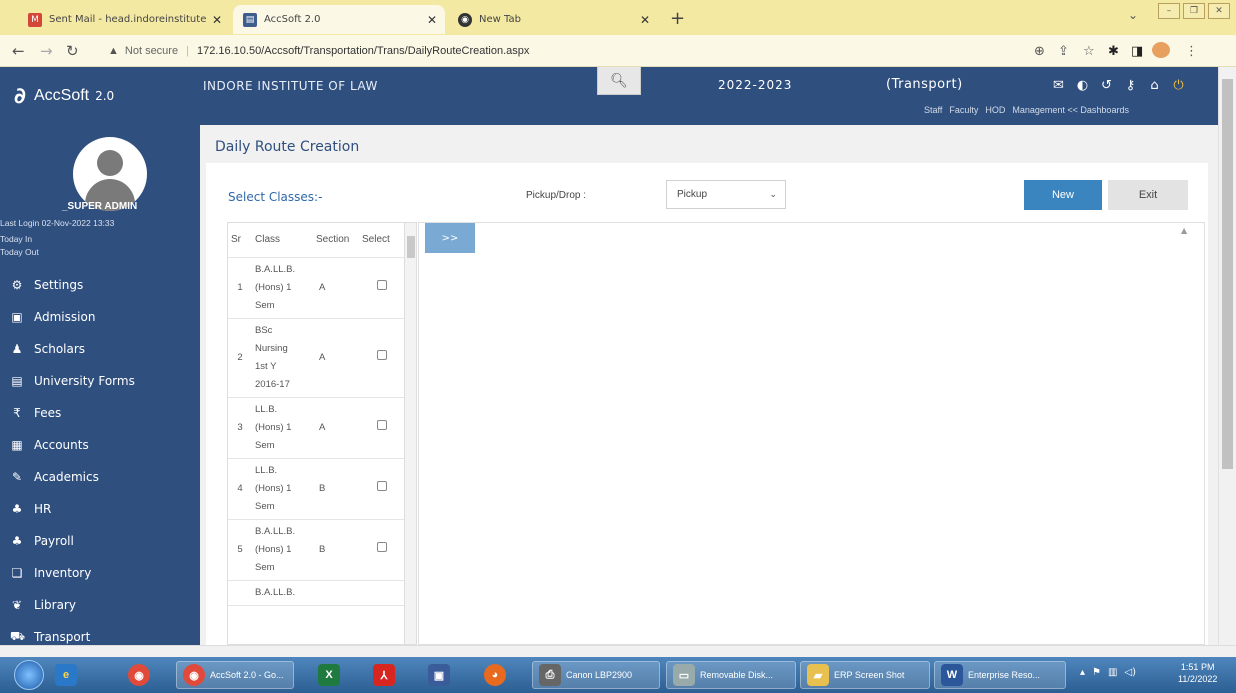 The height and width of the screenshot is (693, 1236). Describe the element at coordinates (100, 540) in the screenshot. I see `sidebar-item-payroll: ♣ Payroll` at that location.